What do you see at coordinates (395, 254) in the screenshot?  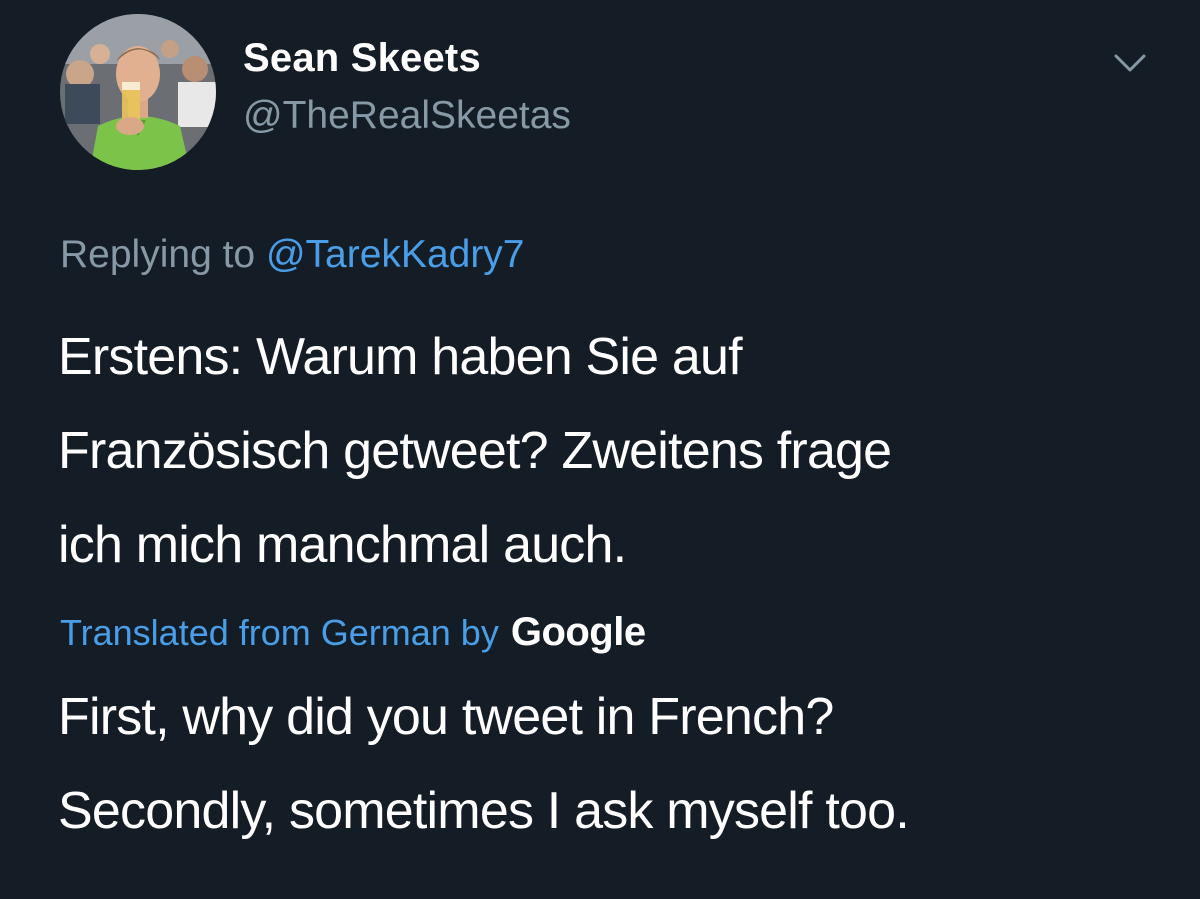 I see `reply-mention-link: @TarekKadry7` at bounding box center [395, 254].